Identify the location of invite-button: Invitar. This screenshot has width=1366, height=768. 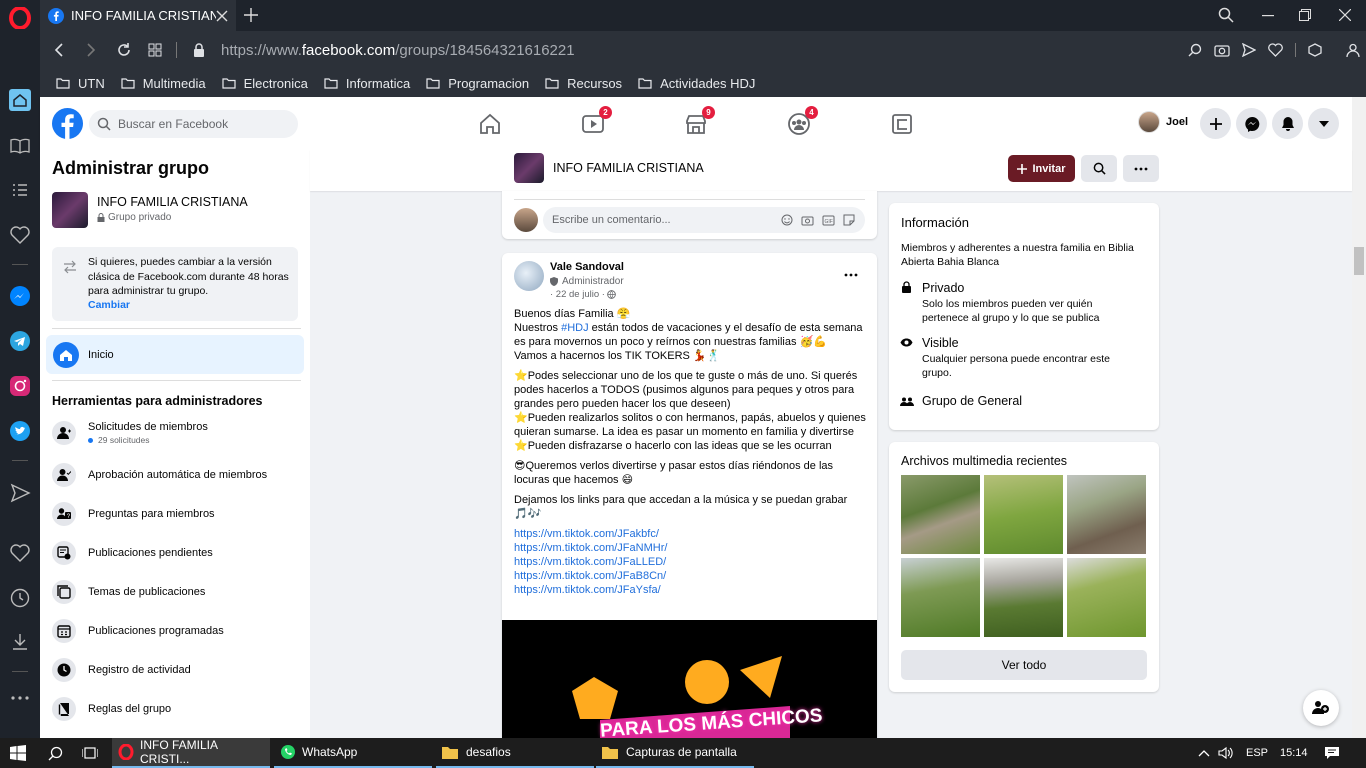
(1041, 168).